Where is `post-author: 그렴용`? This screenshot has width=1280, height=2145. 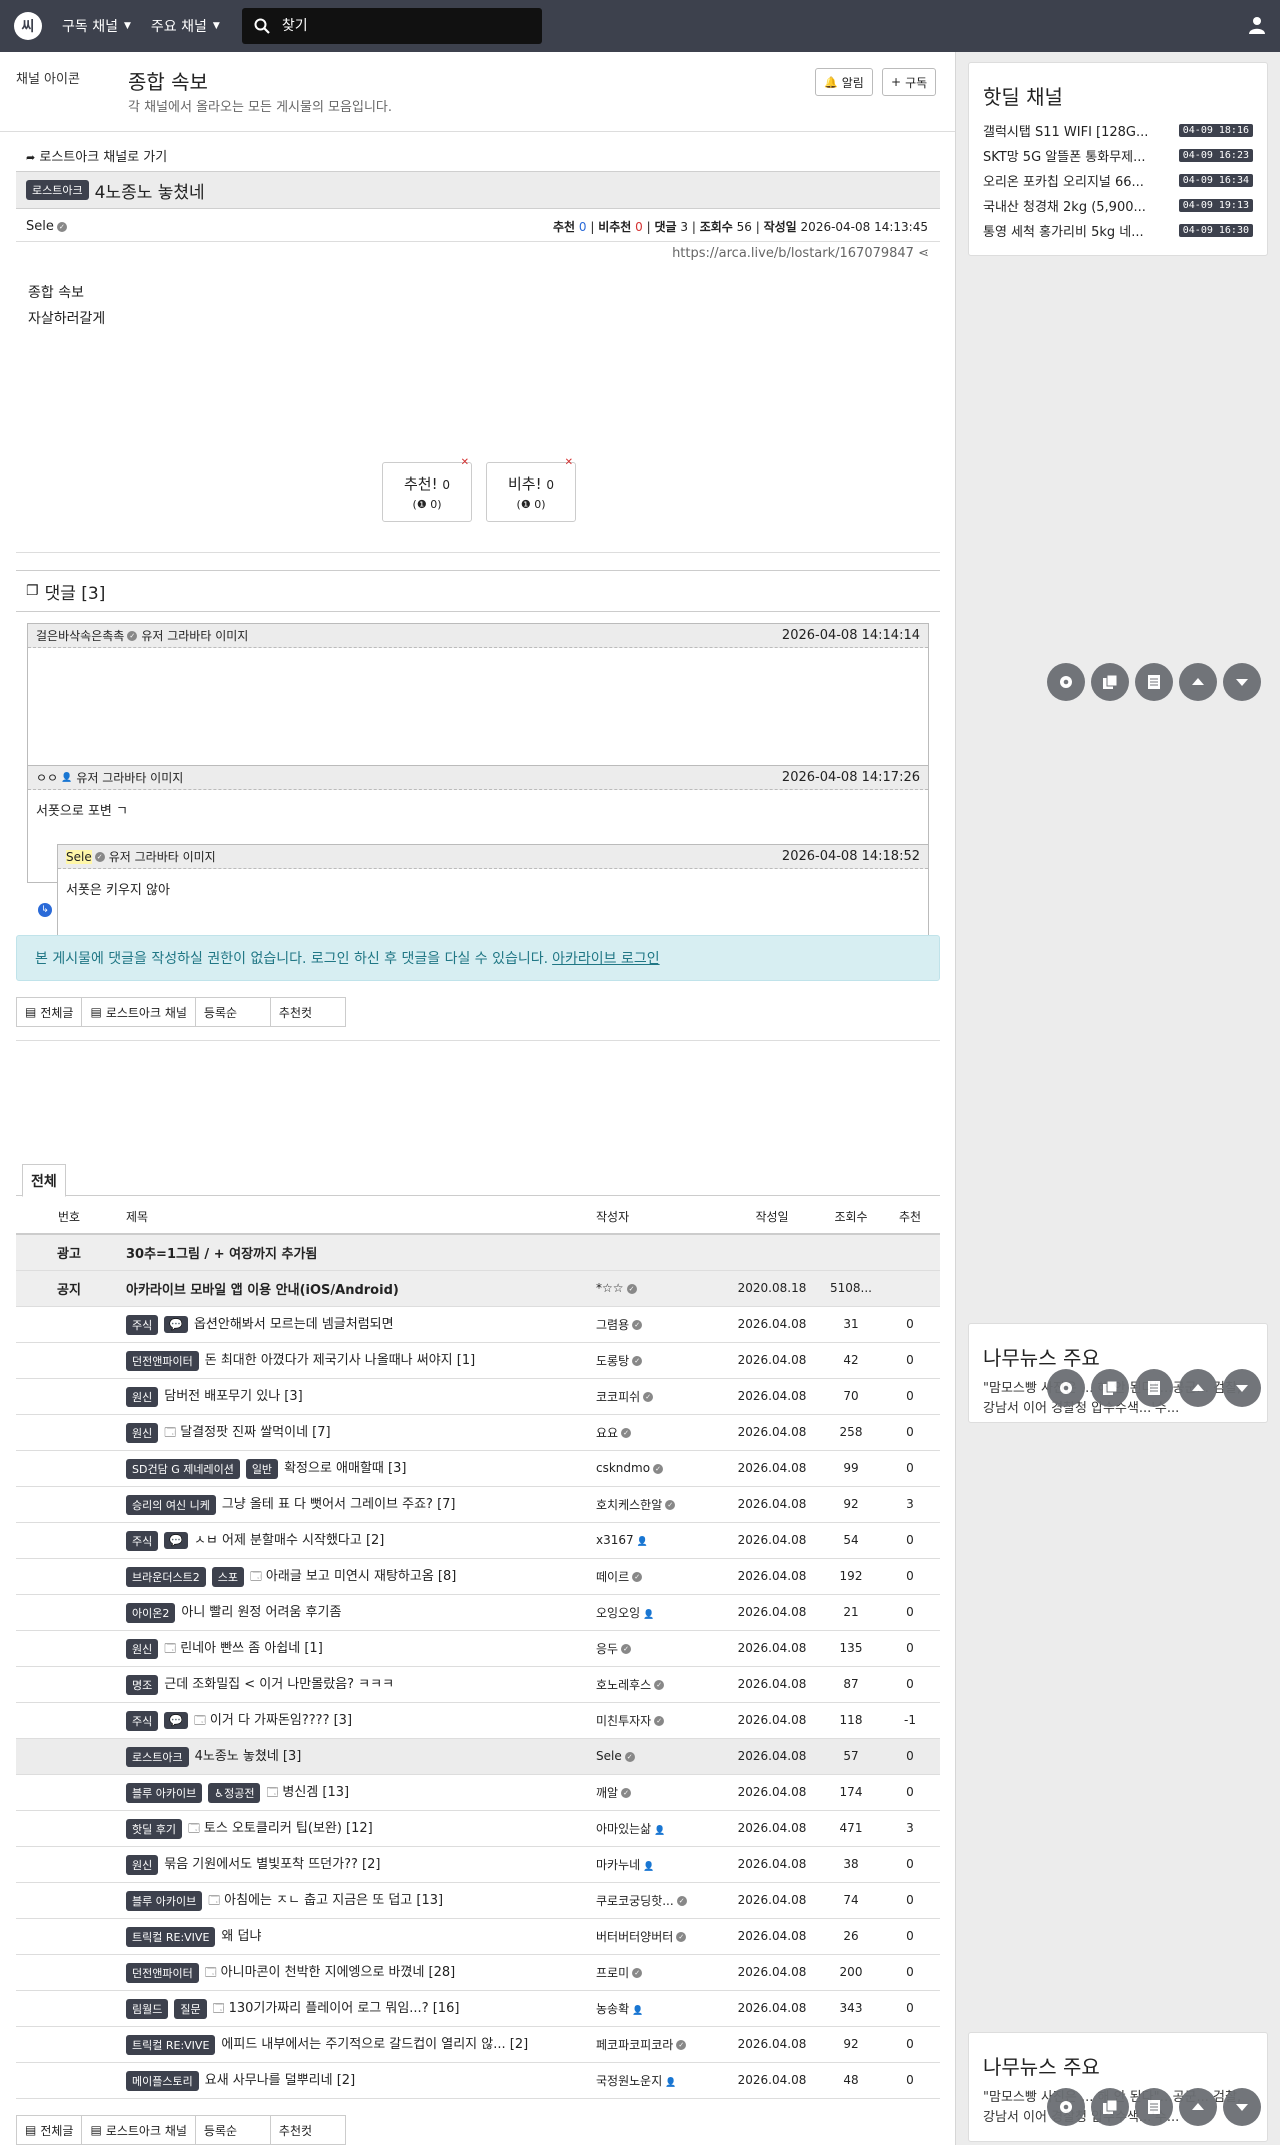
post-author: 그렴용 is located at coordinates (612, 1325).